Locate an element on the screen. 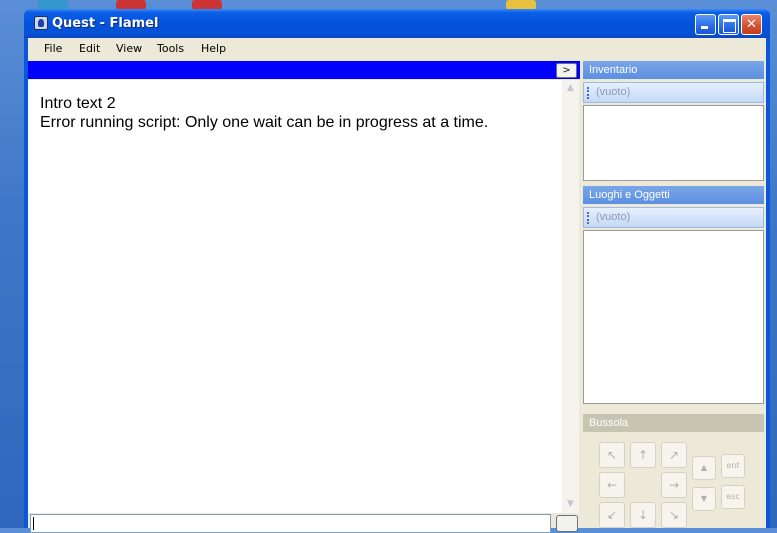  window-title: Quest - Flamel is located at coordinates (105, 23).